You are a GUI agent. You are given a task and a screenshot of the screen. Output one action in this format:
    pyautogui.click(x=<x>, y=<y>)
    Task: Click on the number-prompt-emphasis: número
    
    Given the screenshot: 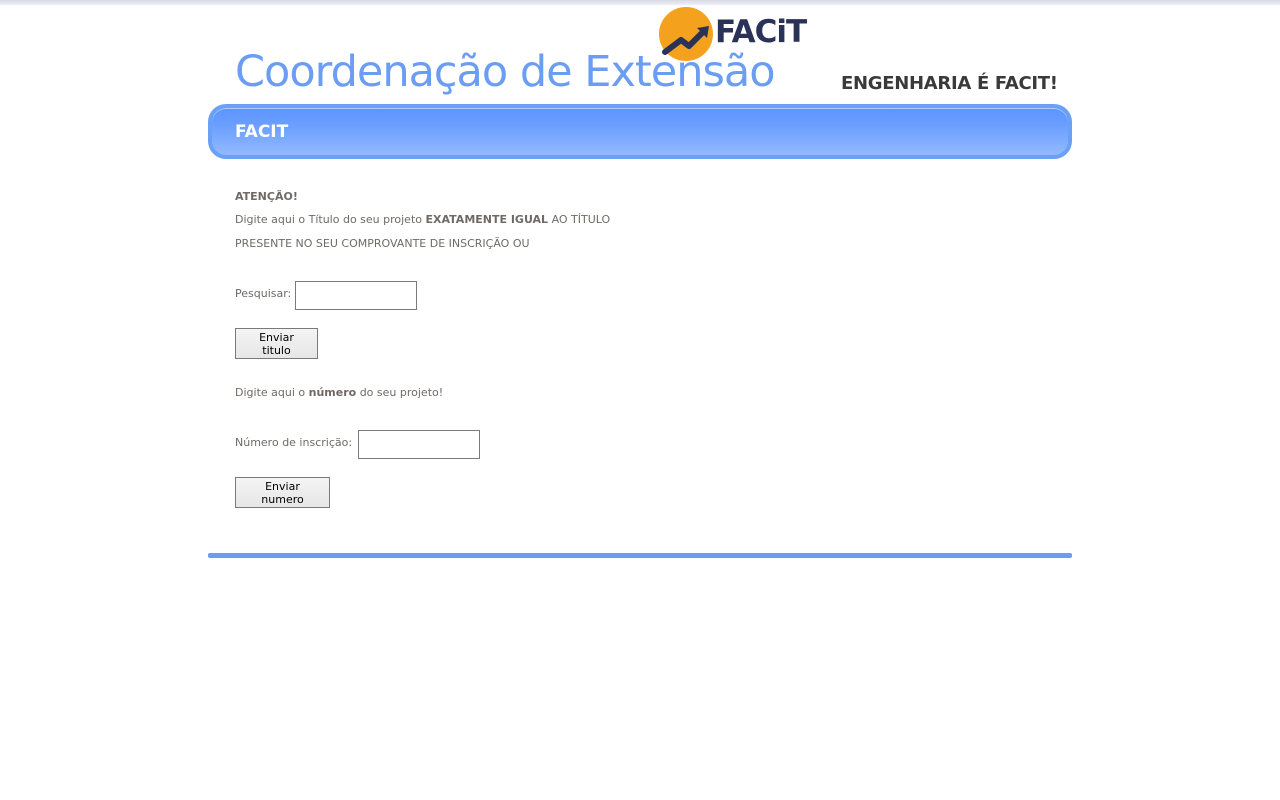 What is the action you would take?
    pyautogui.click(x=332, y=392)
    